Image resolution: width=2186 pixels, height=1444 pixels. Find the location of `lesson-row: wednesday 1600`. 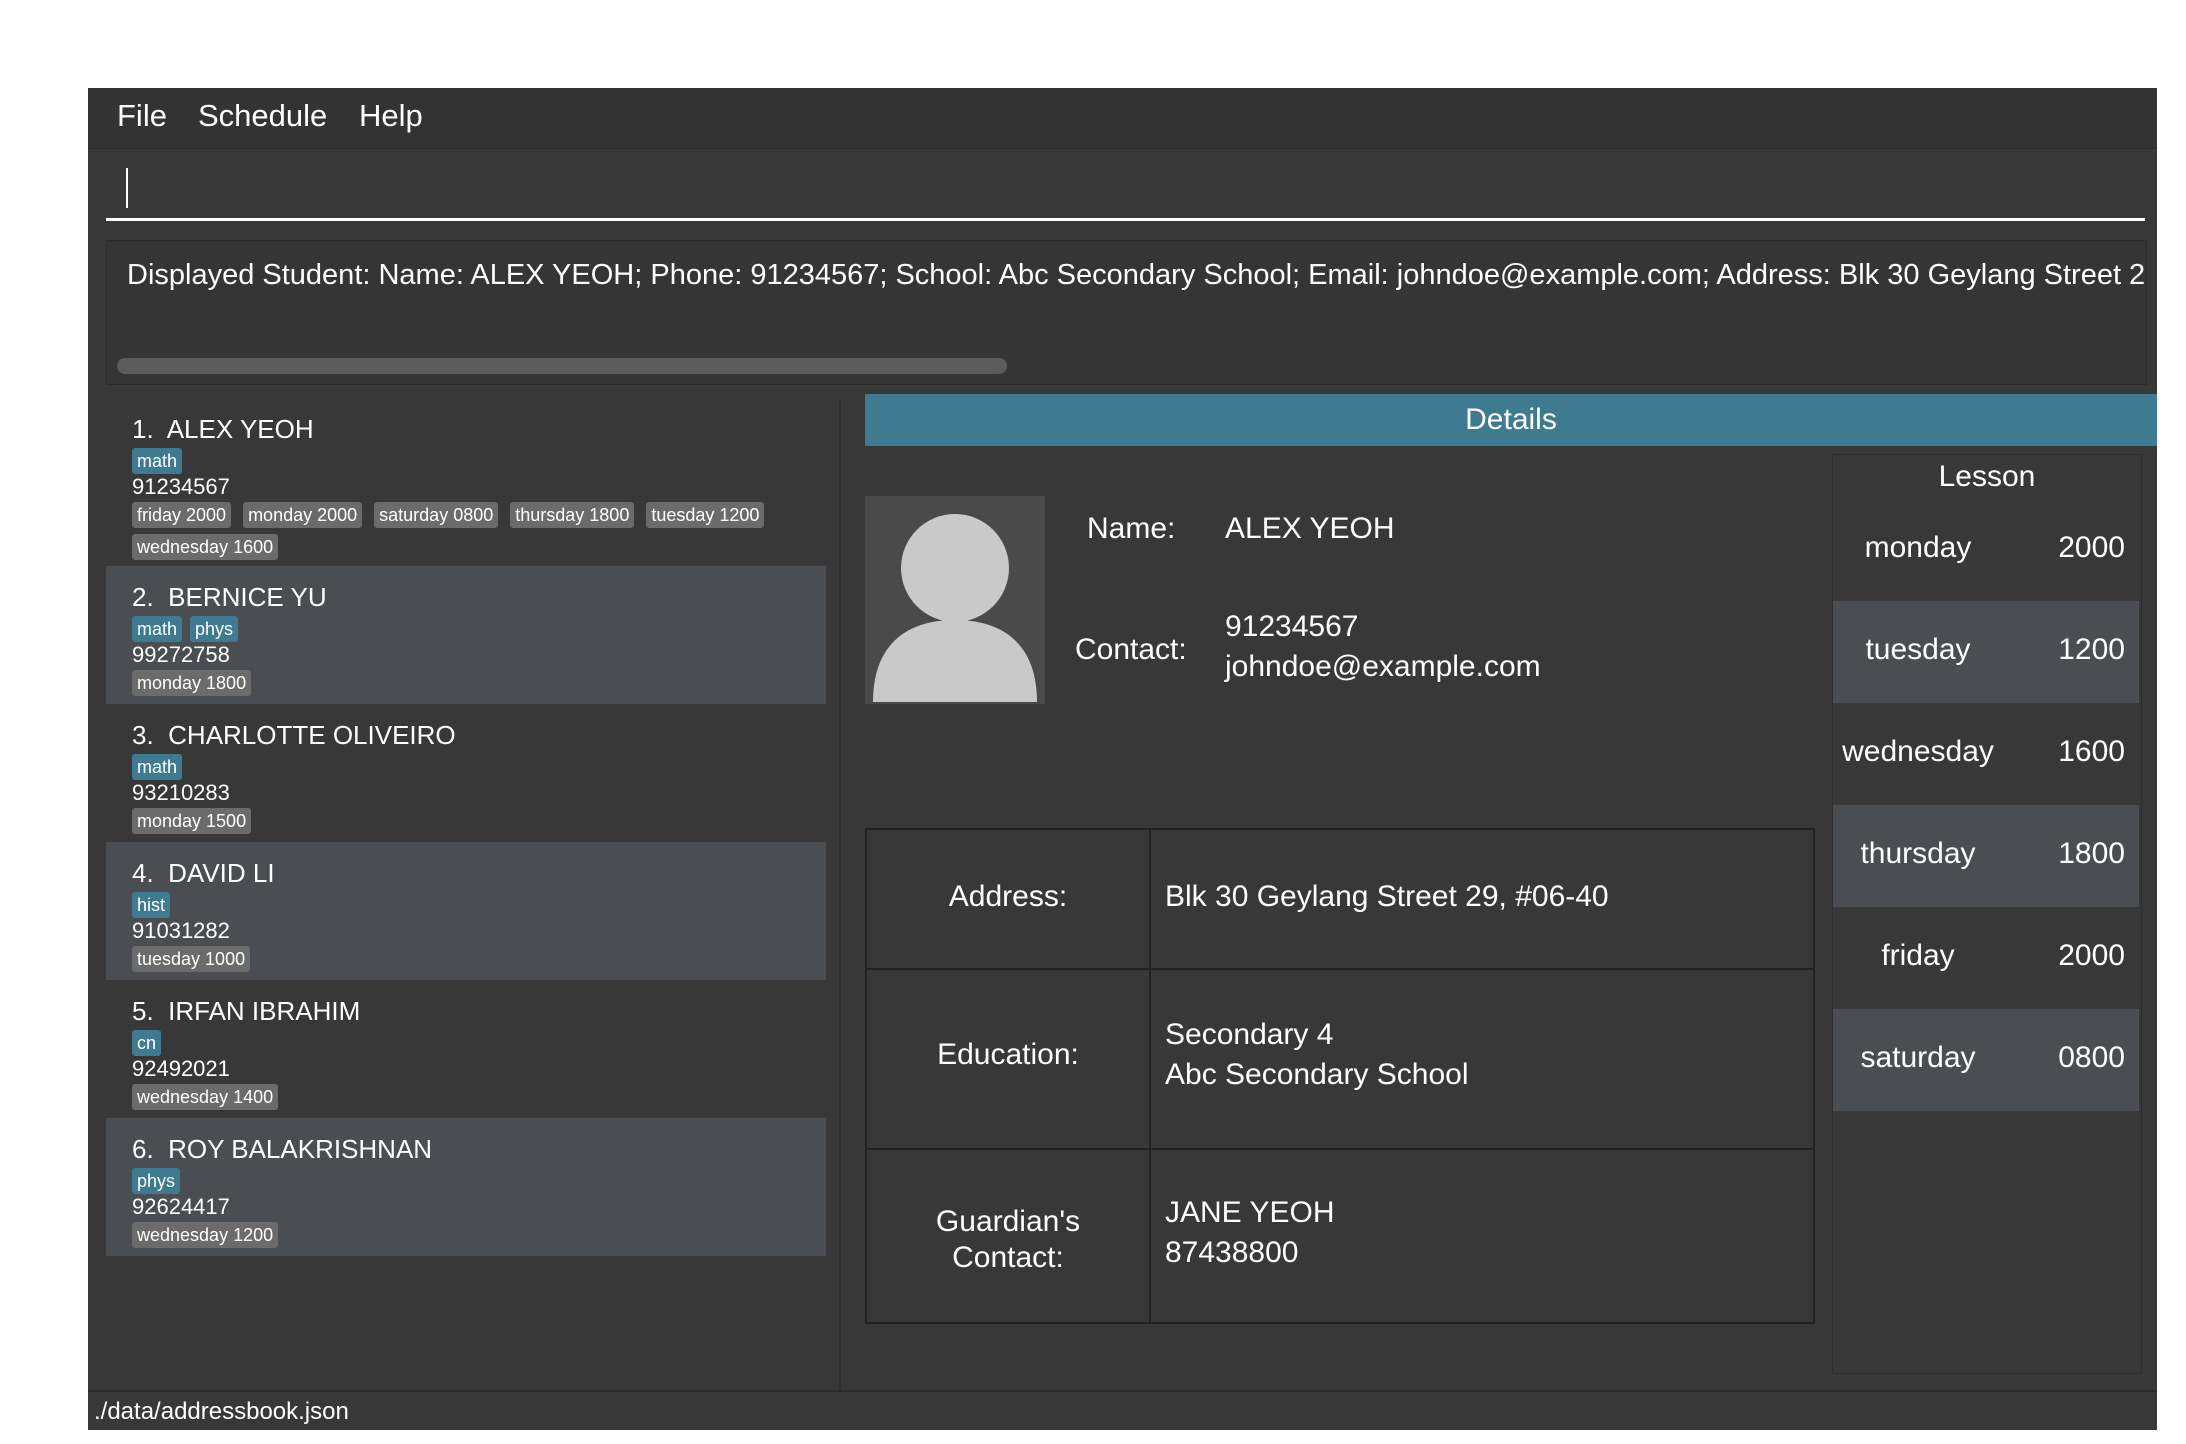

lesson-row: wednesday 1600 is located at coordinates (1986, 754).